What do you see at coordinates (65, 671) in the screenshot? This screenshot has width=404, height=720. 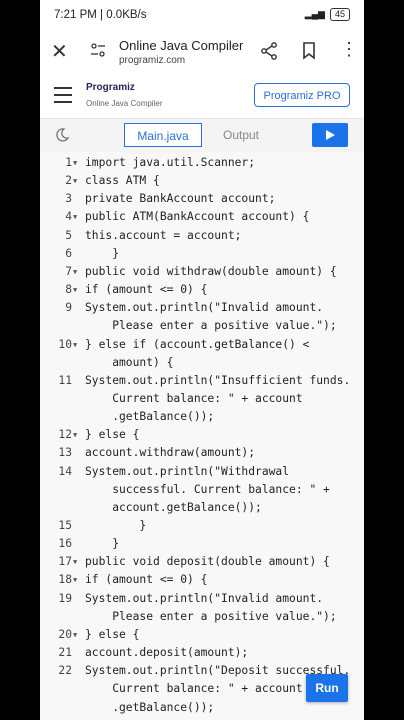 I see `line-number: 22` at bounding box center [65, 671].